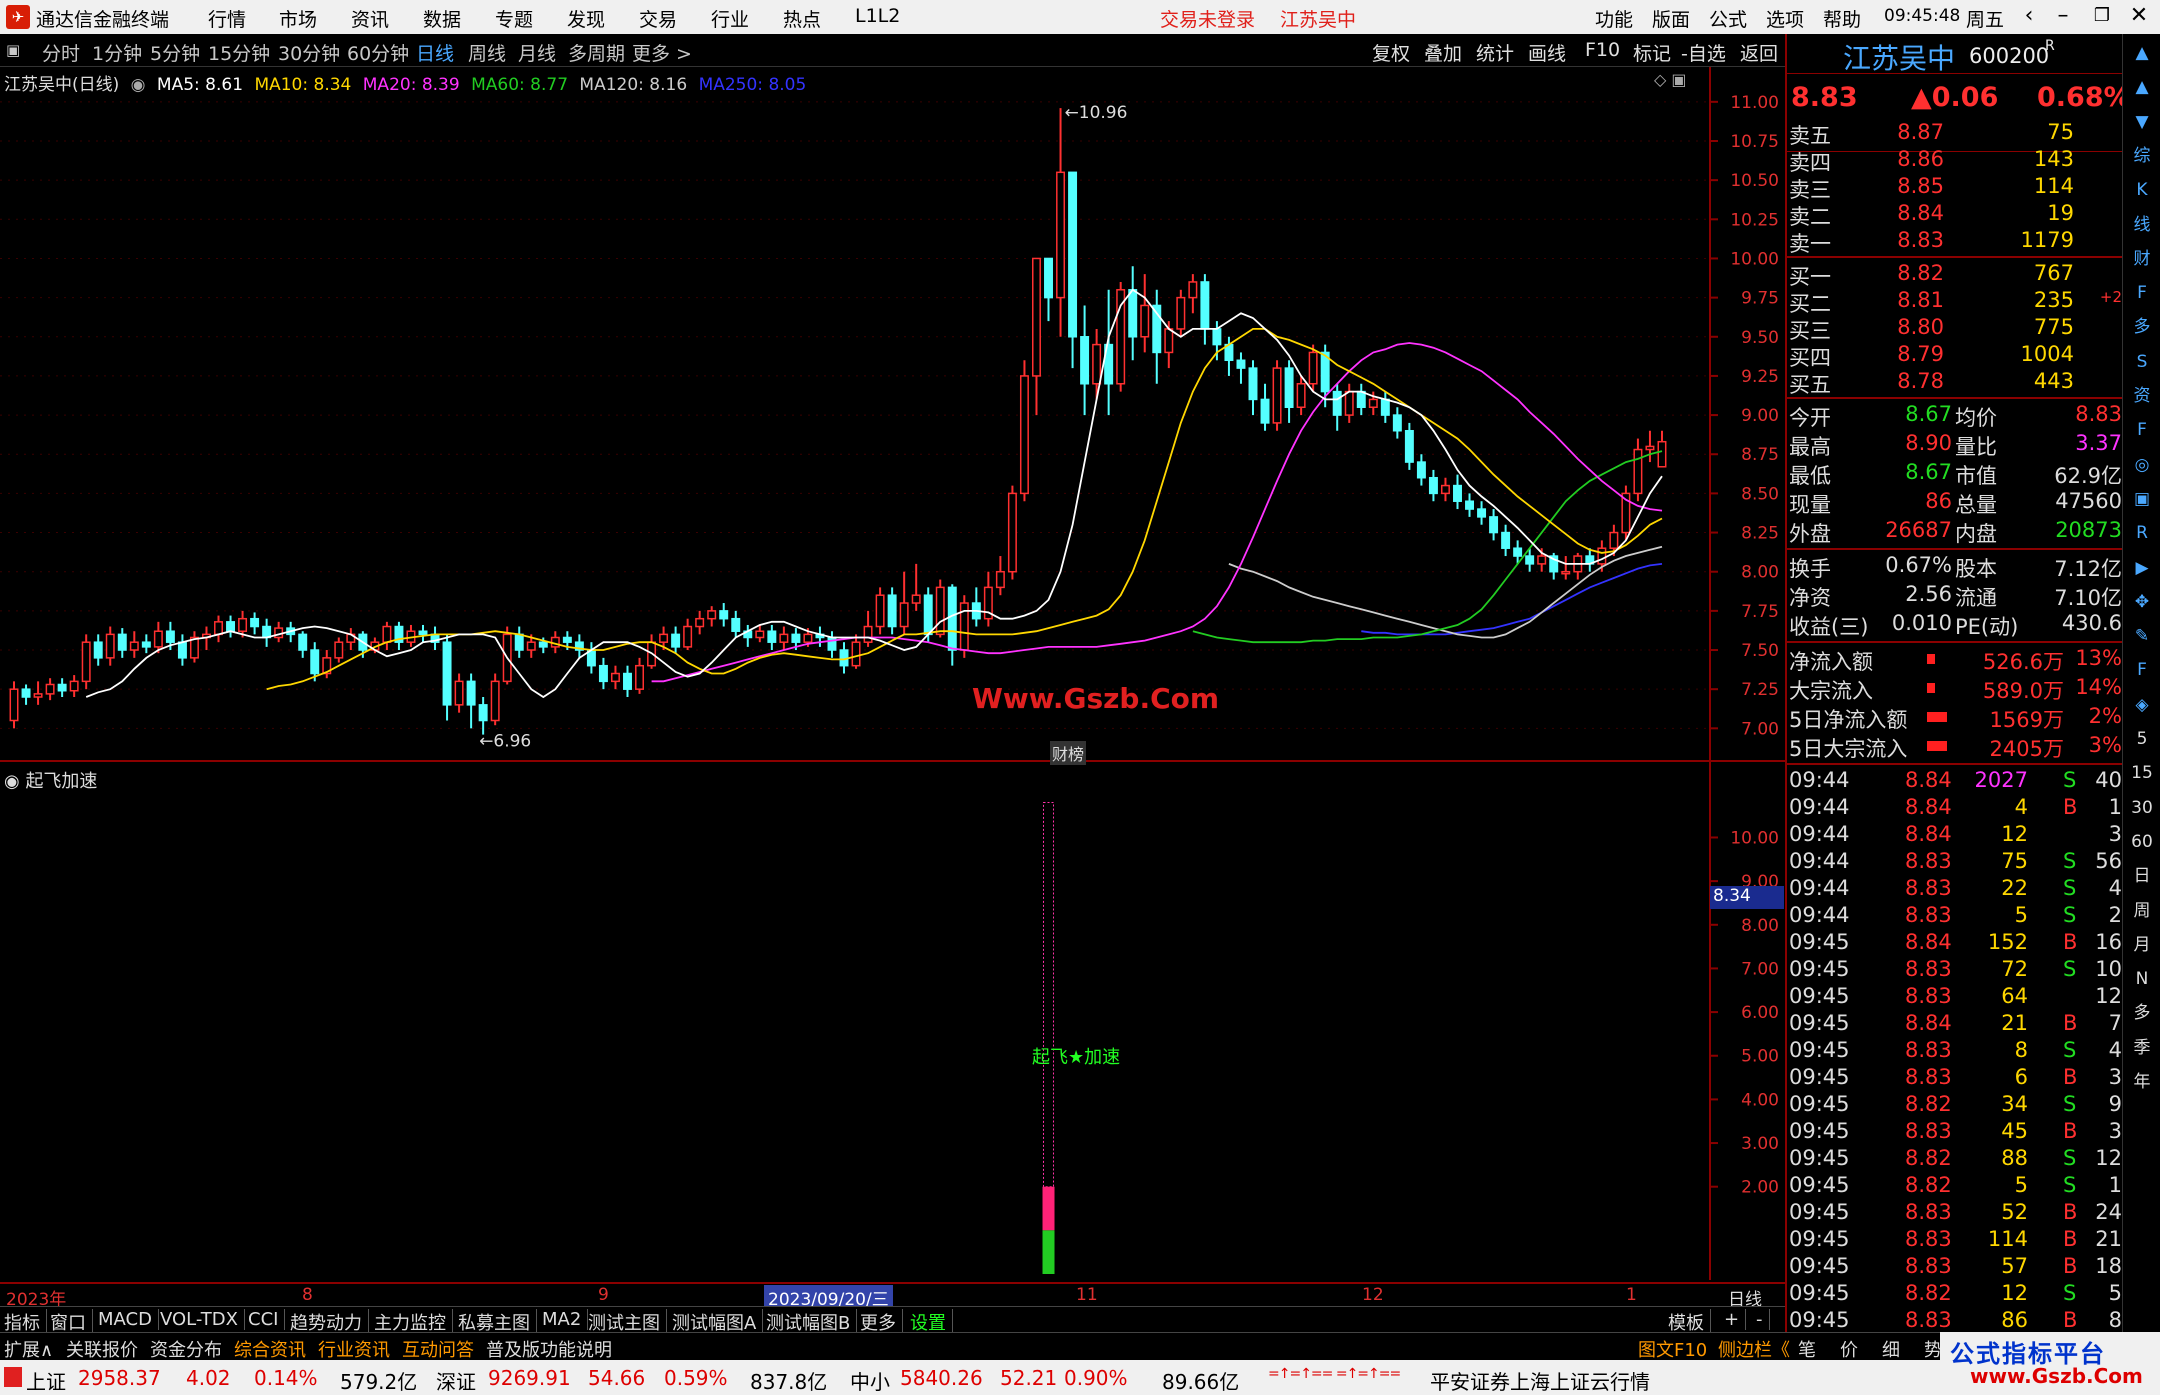  I want to click on sidebar-shortcut-icon: 60, so click(2142, 842).